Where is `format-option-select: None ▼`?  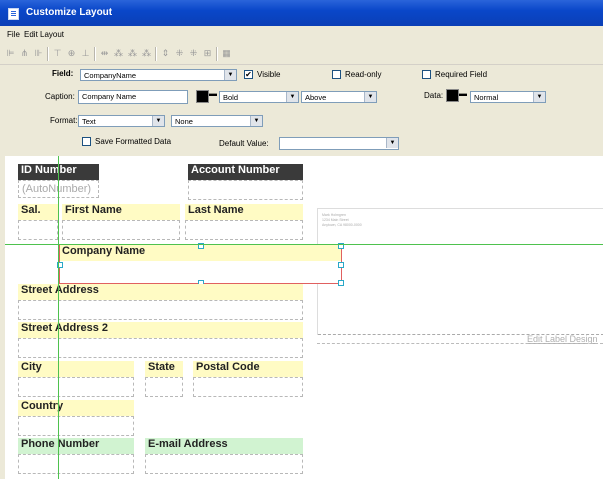 format-option-select: None ▼ is located at coordinates (217, 121).